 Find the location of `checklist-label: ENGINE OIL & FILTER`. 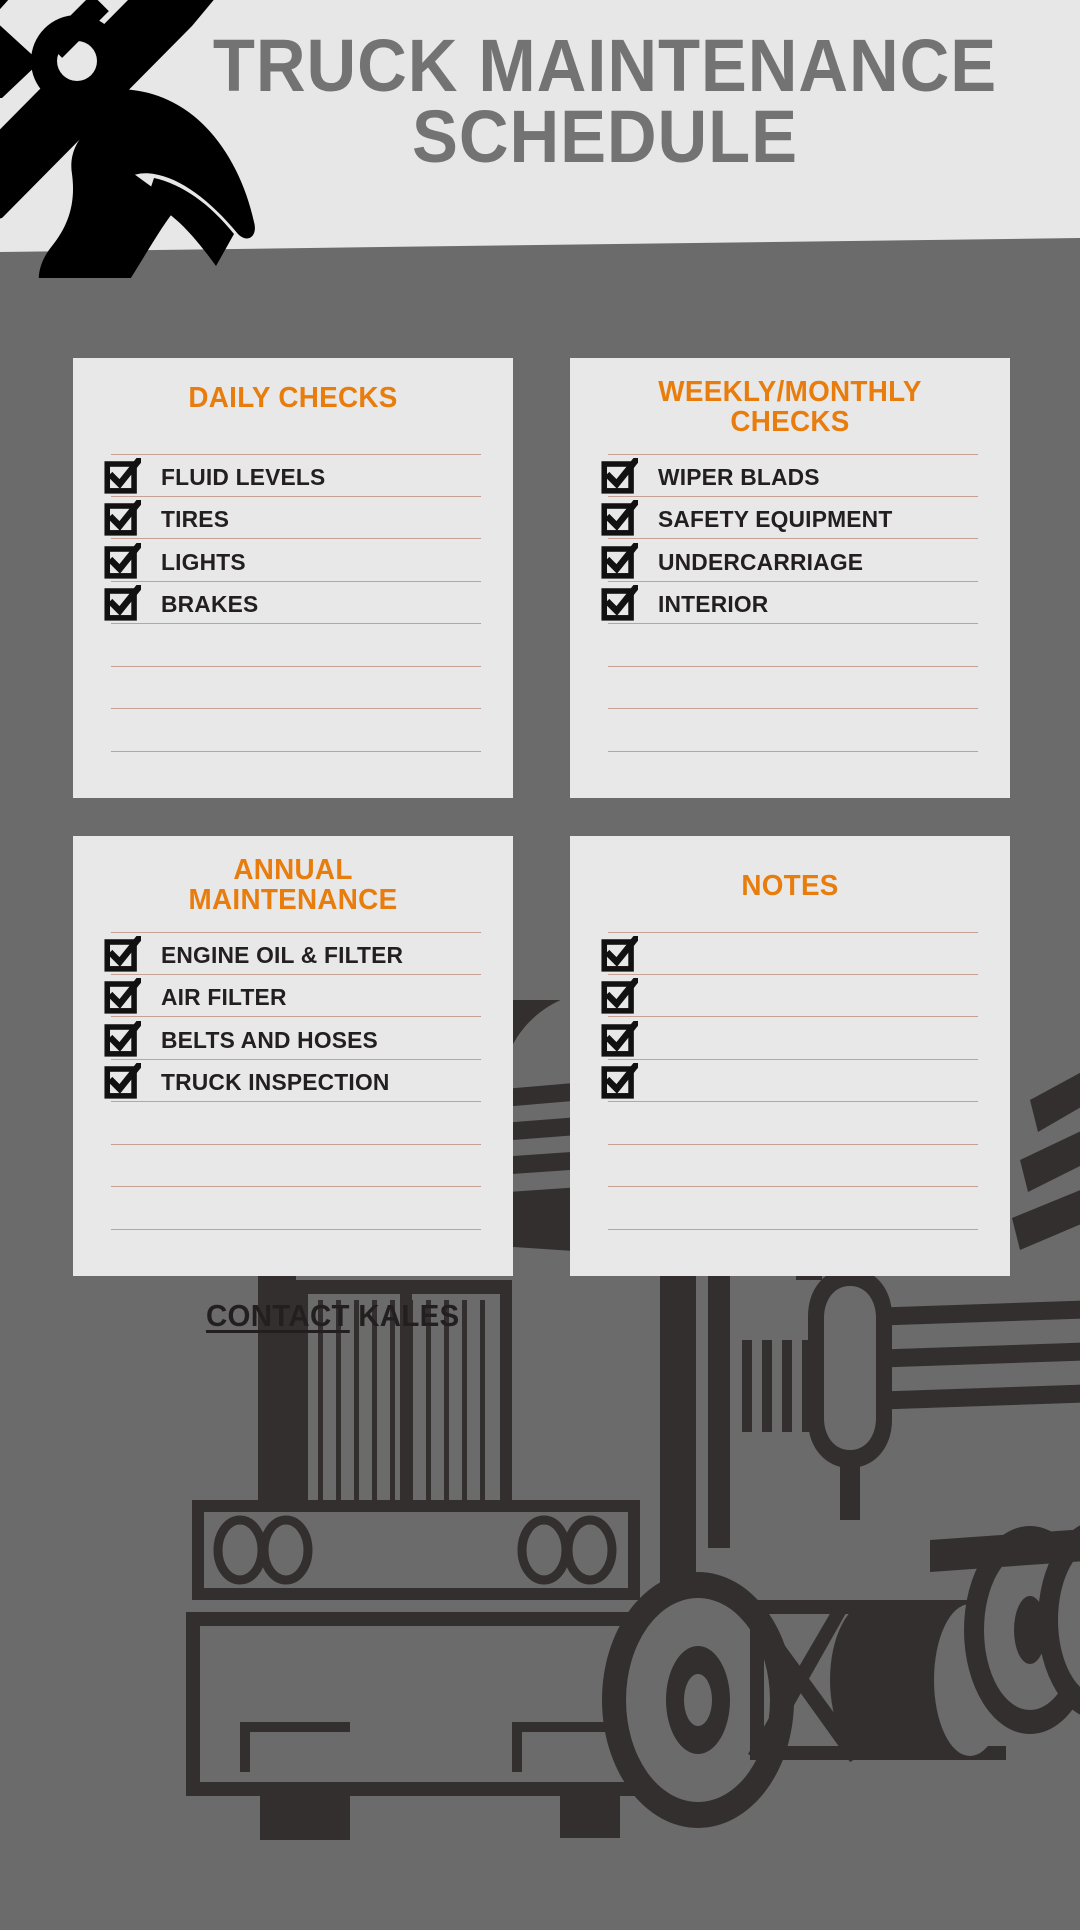

checklist-label: ENGINE OIL & FILTER is located at coordinates (282, 954).